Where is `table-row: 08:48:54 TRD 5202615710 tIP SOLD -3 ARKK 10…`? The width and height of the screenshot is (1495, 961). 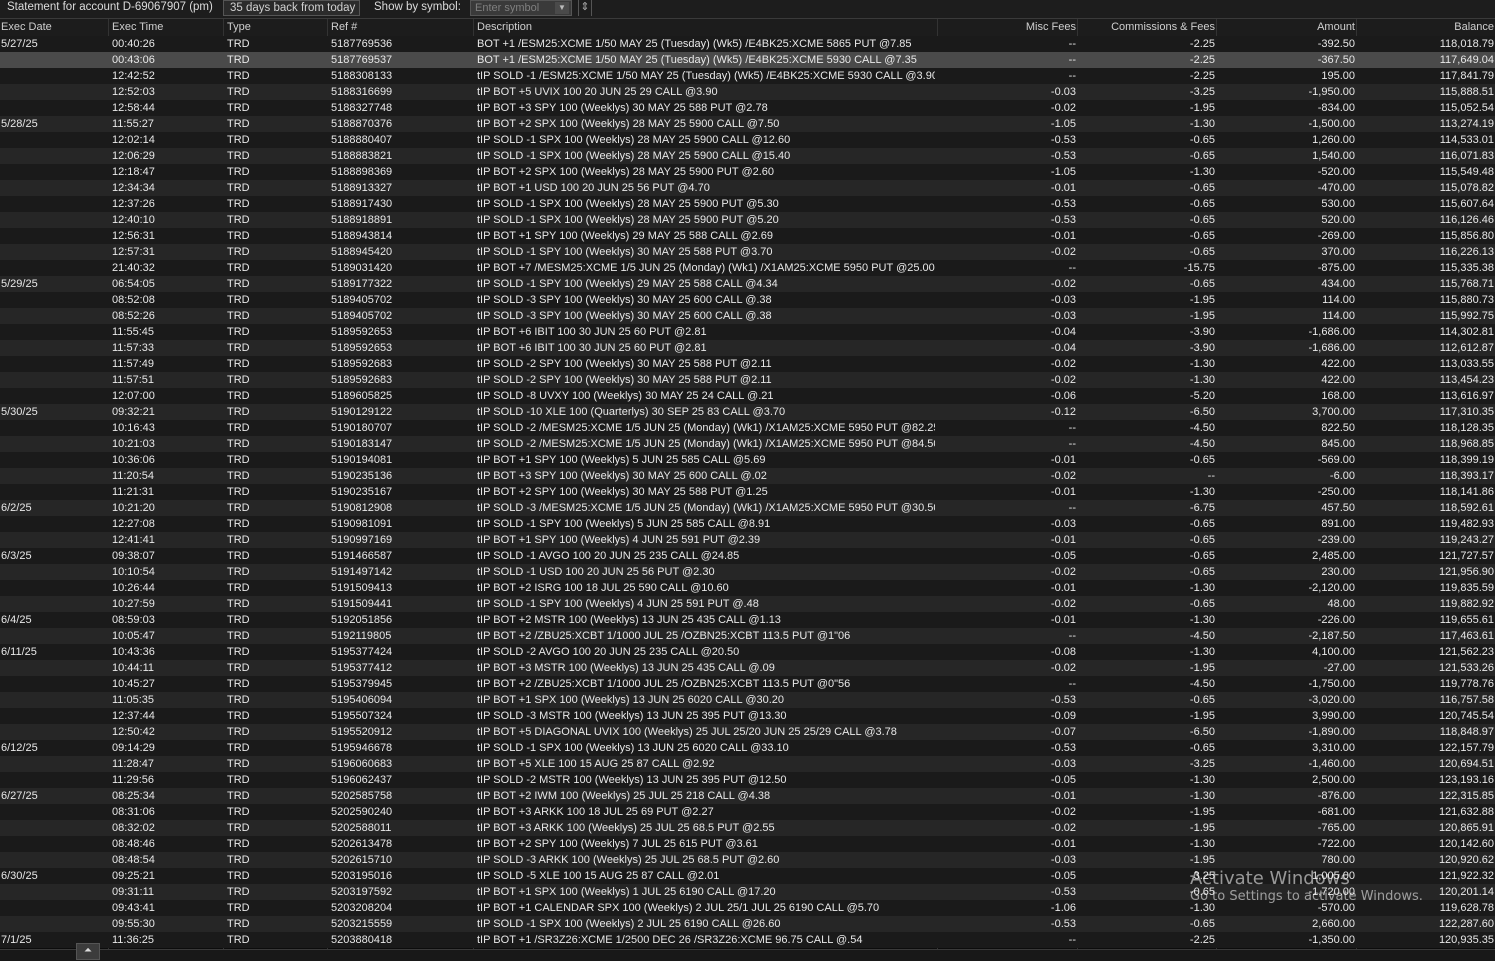 table-row: 08:48:54 TRD 5202615710 tIP SOLD -3 ARKK 10… is located at coordinates (747, 860).